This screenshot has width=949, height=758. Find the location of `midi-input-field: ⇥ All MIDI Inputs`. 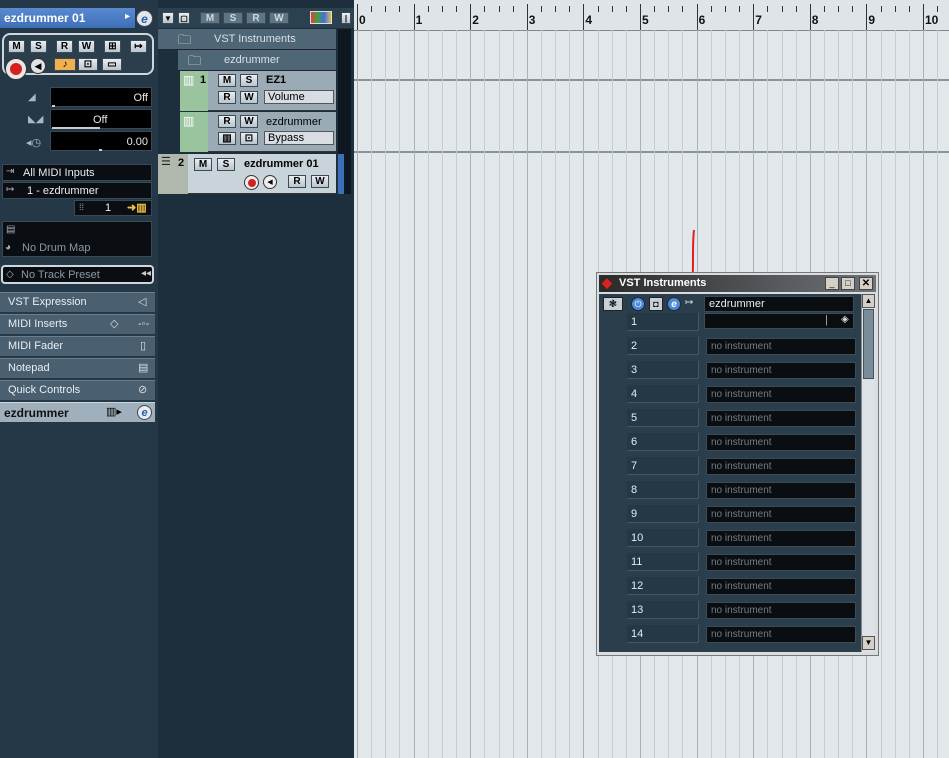

midi-input-field: ⇥ All MIDI Inputs is located at coordinates (77, 172).